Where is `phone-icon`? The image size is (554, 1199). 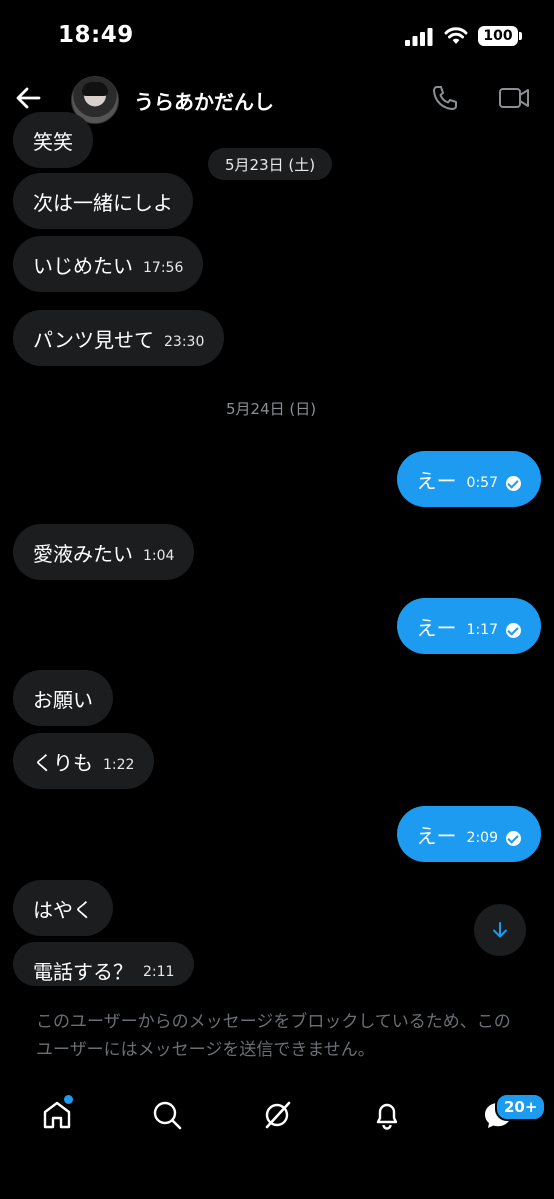
phone-icon is located at coordinates (445, 98).